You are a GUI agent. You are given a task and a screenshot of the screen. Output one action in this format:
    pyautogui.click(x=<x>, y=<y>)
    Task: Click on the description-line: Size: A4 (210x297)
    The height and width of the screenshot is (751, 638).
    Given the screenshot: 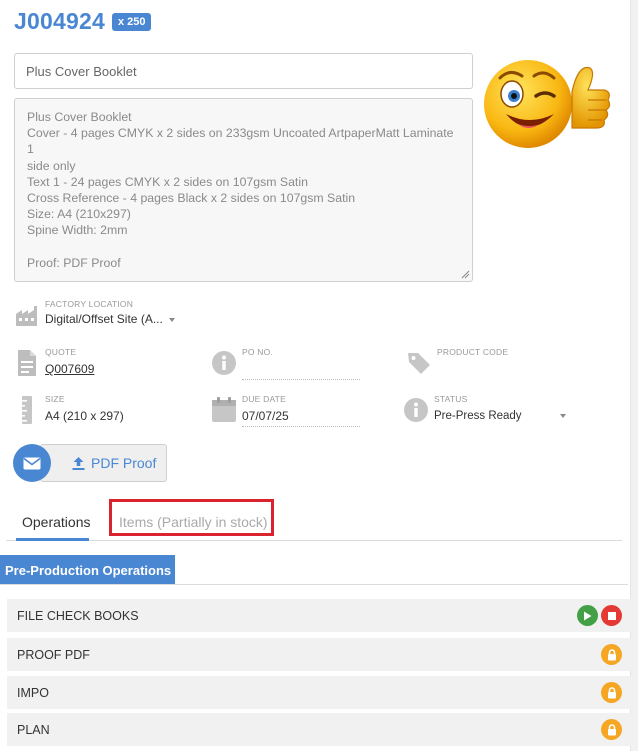 What is the action you would take?
    pyautogui.click(x=79, y=214)
    